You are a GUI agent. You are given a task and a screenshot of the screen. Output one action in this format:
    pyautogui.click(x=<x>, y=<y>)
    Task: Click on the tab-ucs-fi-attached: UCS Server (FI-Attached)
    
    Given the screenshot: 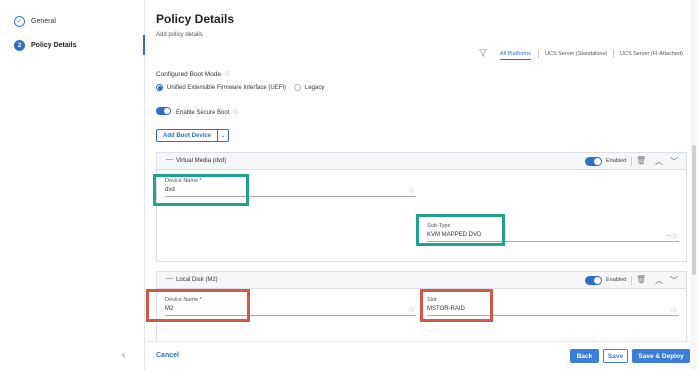 What is the action you would take?
    pyautogui.click(x=651, y=54)
    